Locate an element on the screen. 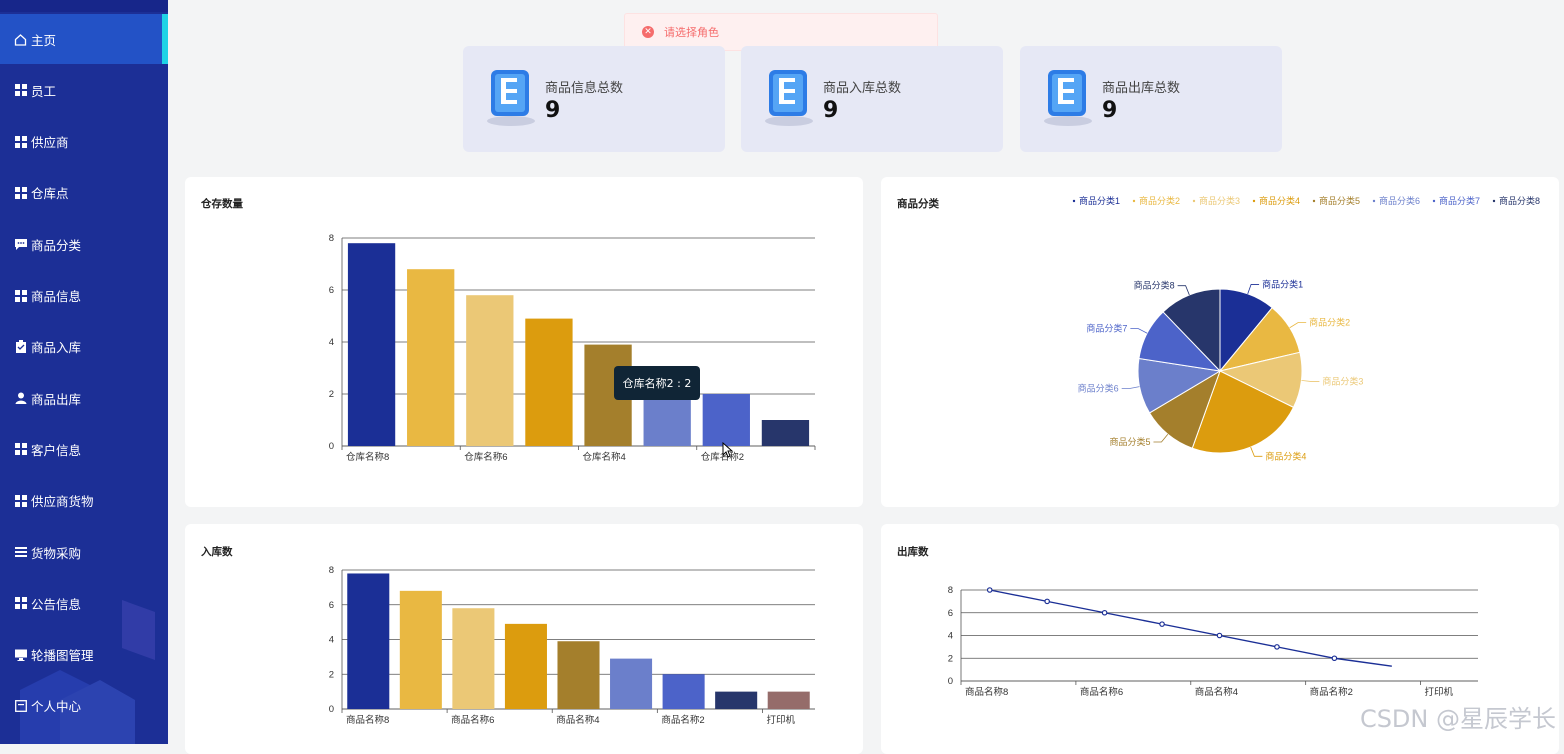 This screenshot has width=1564, height=754. legend-entry: 商品分类4 is located at coordinates (1279, 200).